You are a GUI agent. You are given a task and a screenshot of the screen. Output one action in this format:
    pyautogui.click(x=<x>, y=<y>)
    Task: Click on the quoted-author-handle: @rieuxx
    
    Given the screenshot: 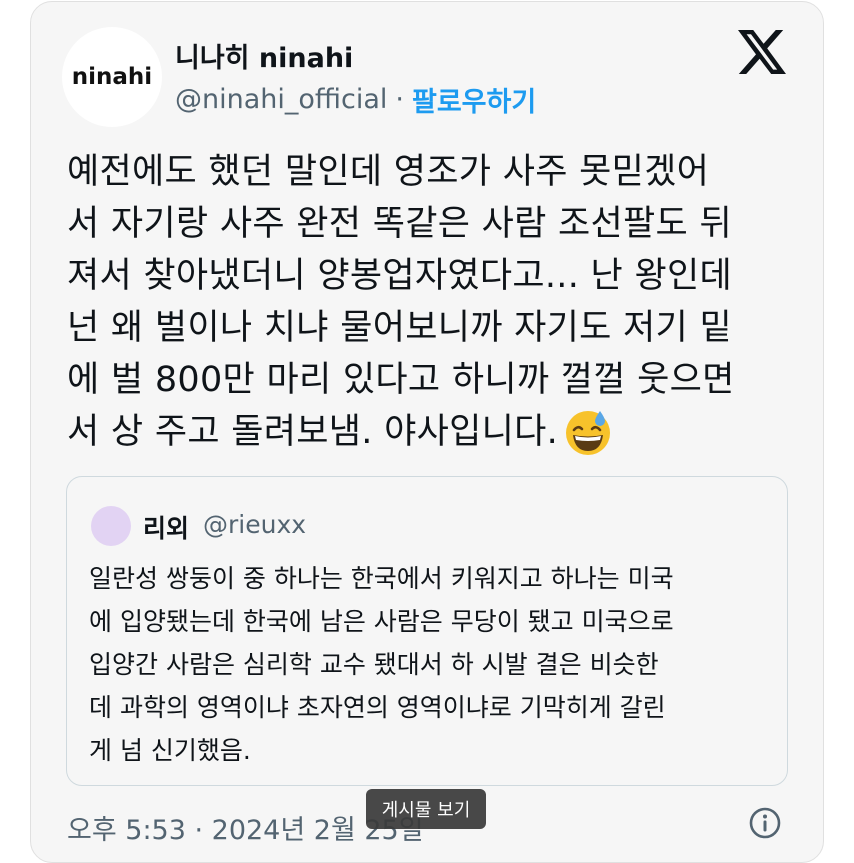 What is the action you would take?
    pyautogui.click(x=255, y=524)
    